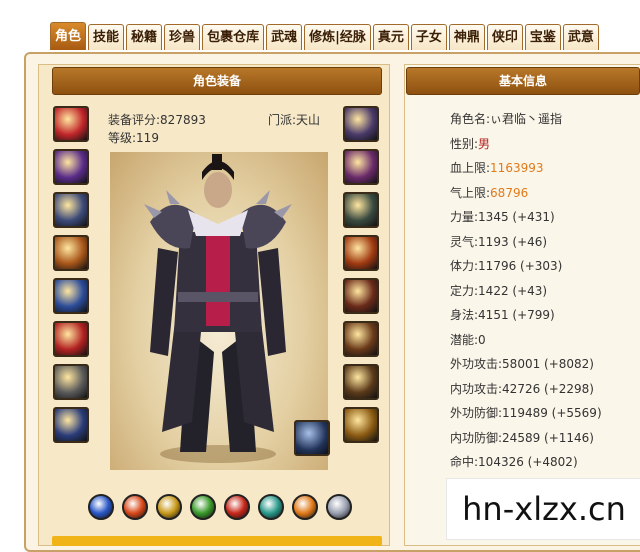  What do you see at coordinates (71, 124) in the screenshot?
I see `weapon-icon` at bounding box center [71, 124].